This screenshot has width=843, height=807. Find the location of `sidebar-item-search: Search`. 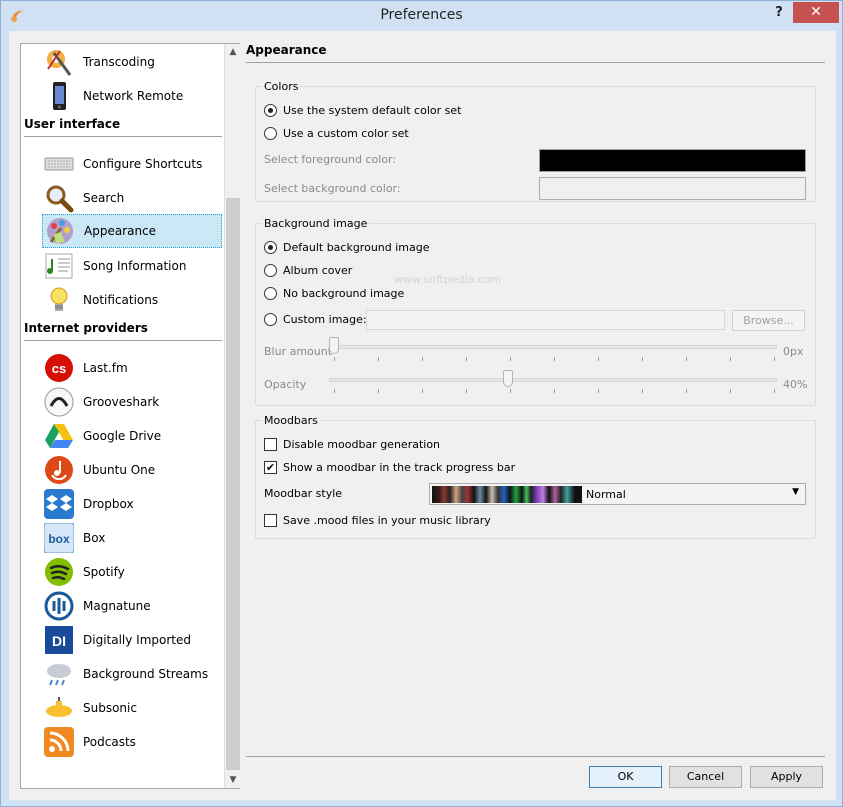

sidebar-item-search: Search is located at coordinates (122, 198).